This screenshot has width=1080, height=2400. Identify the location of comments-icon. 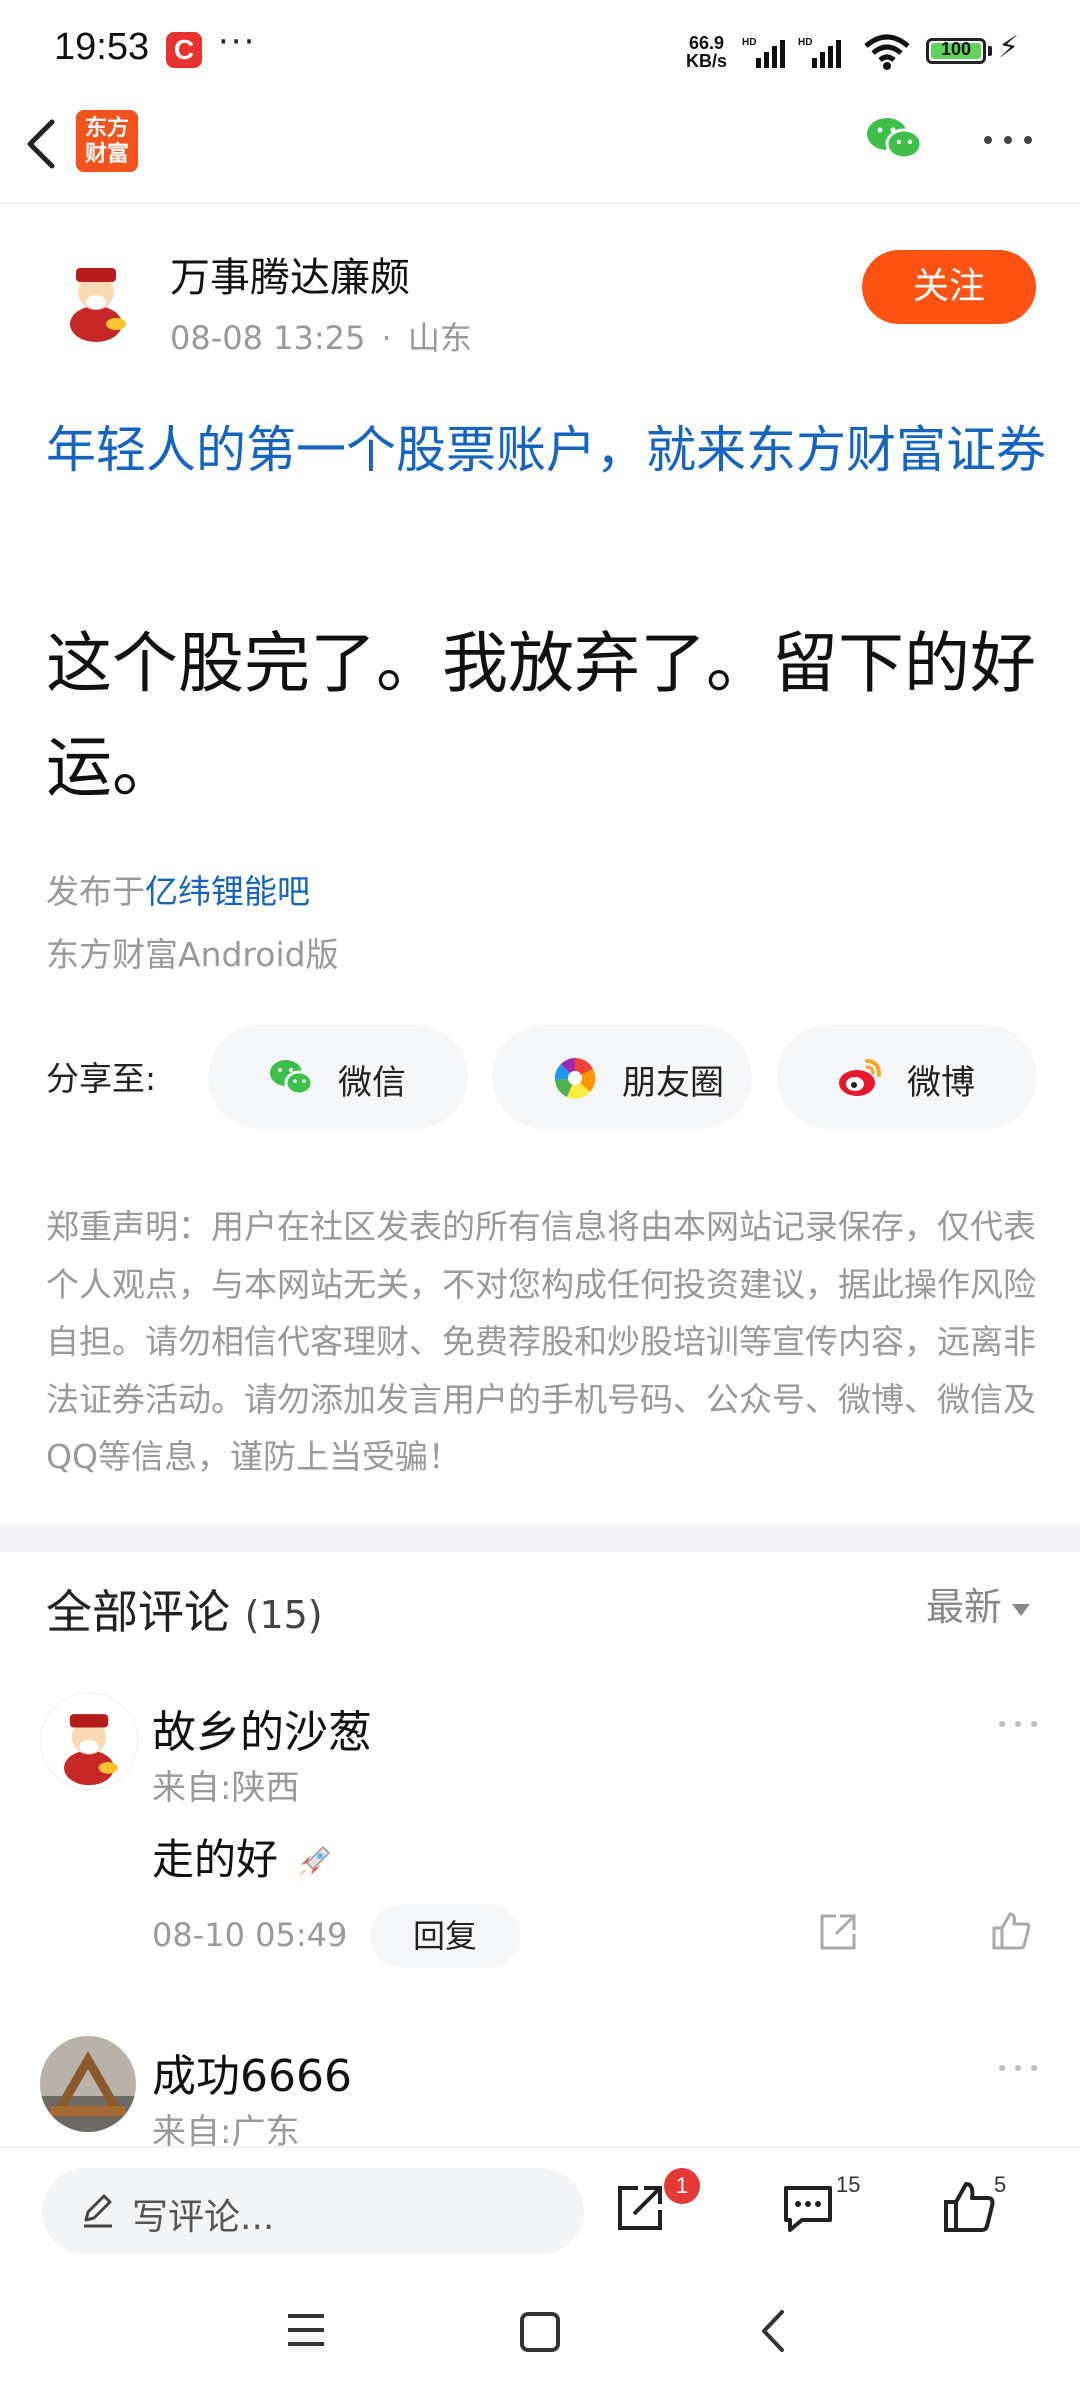
(808, 2208).